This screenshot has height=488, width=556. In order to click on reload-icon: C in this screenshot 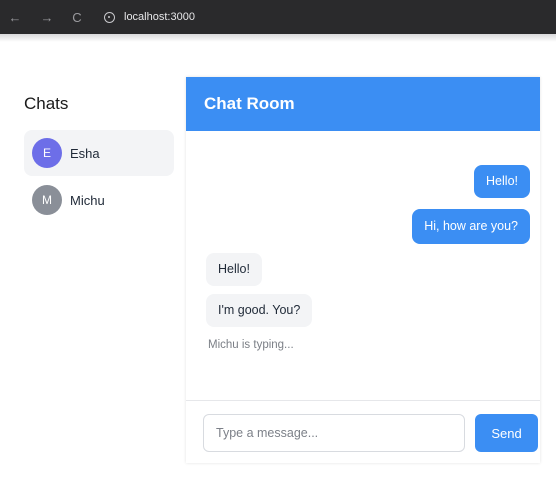, I will do `click(77, 17)`.